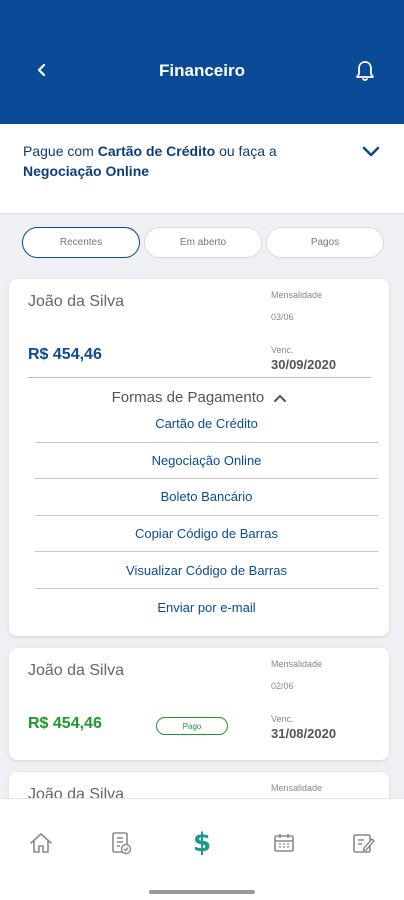 This screenshot has width=404, height=900. Describe the element at coordinates (206, 461) in the screenshot. I see `payment-option-negociacao: Negociação Online` at that location.